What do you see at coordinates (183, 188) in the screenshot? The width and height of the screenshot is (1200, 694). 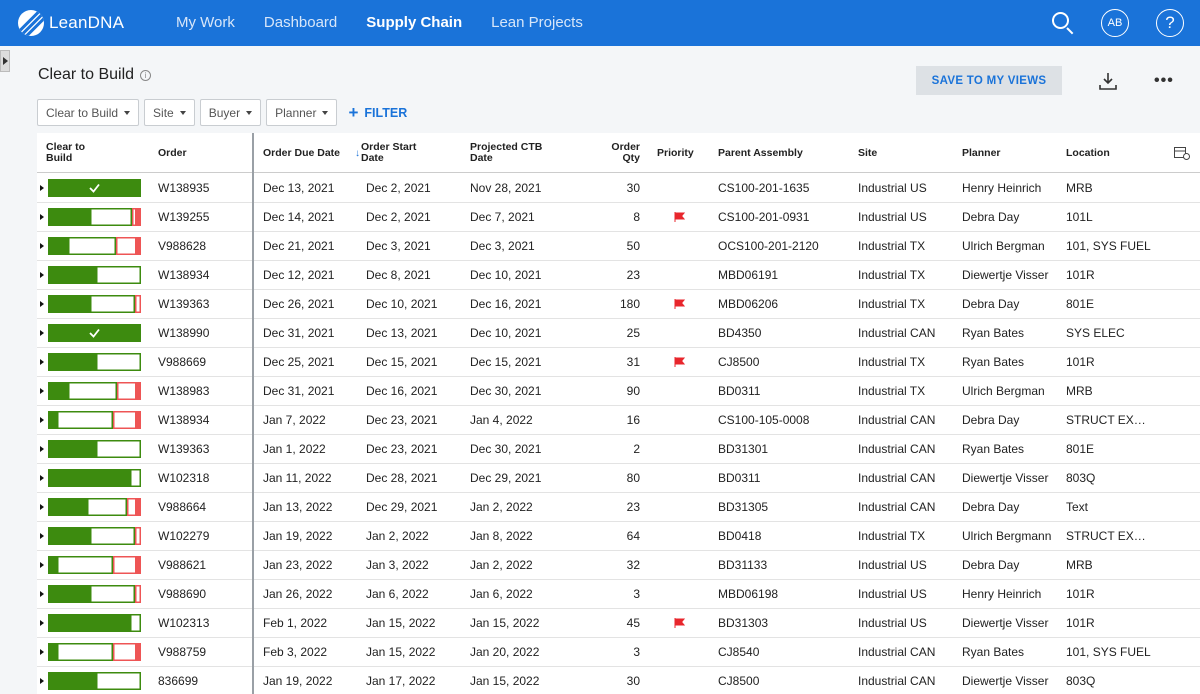 I see `cell-order: W138935` at bounding box center [183, 188].